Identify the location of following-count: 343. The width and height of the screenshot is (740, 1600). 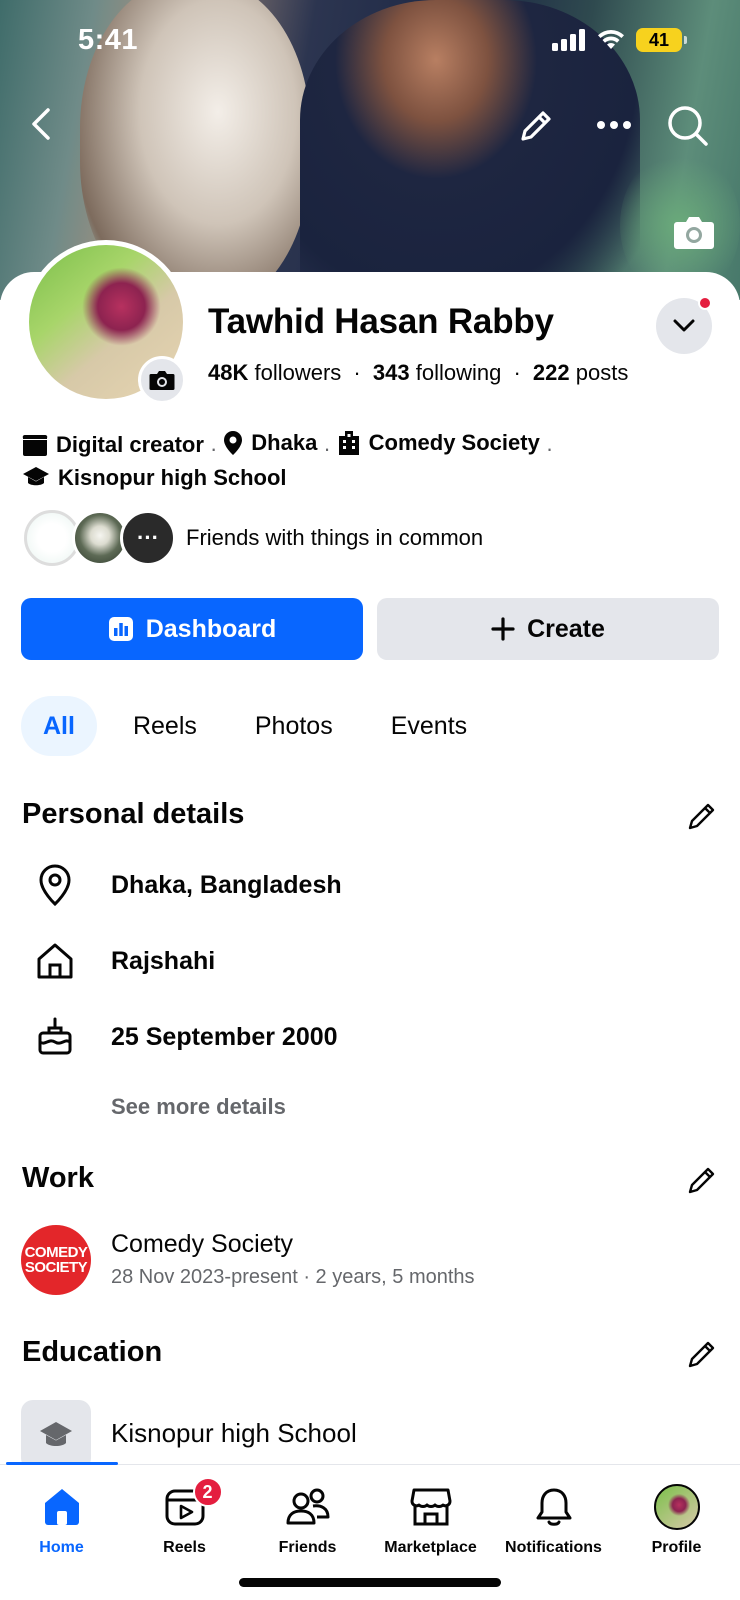
(391, 372).